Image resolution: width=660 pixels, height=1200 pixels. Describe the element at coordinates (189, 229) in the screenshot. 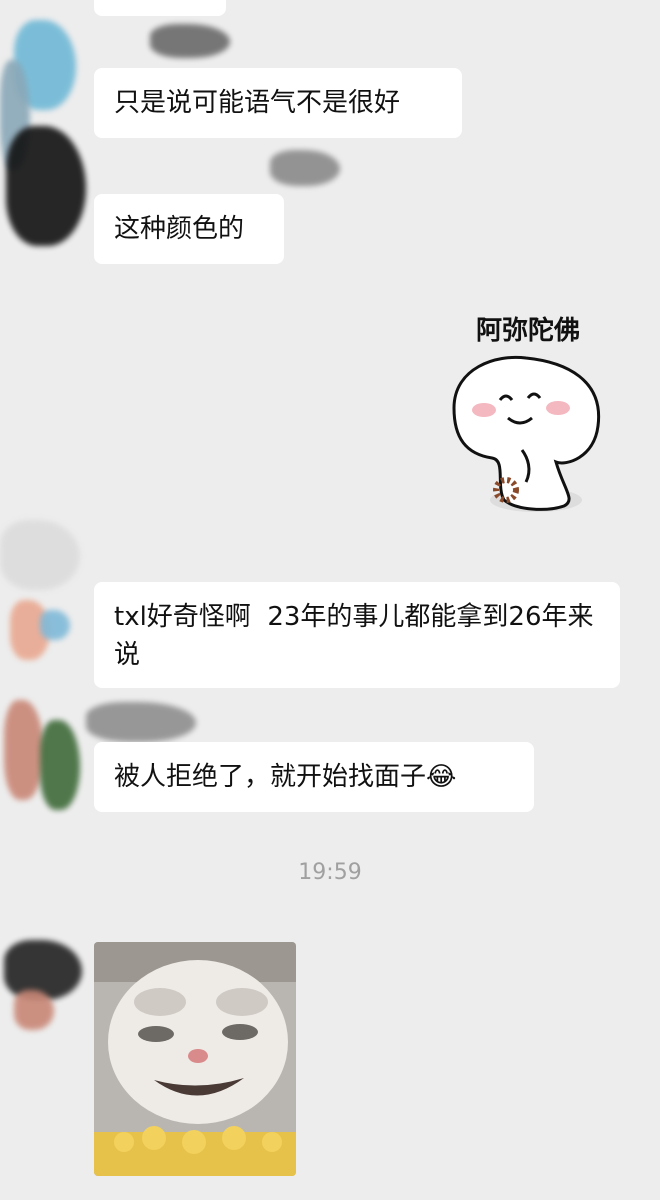

I see `message-bubble: 这种颜色的` at that location.